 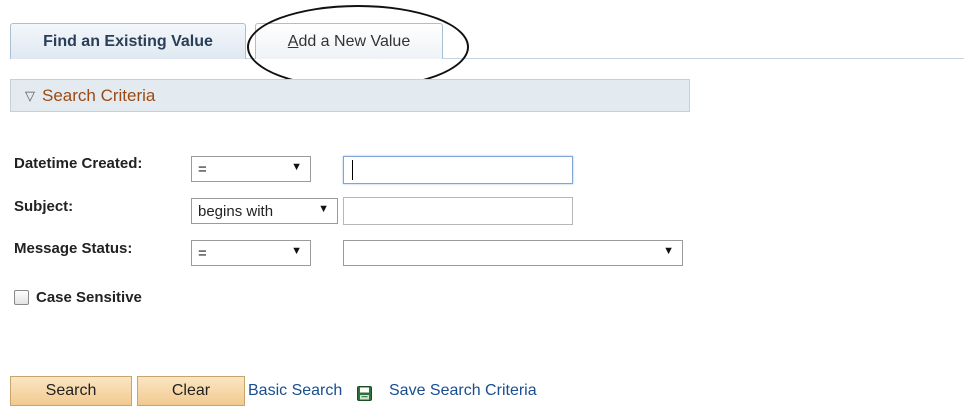 I want to click on subject-operator-select: begins with ▼, so click(x=264, y=211).